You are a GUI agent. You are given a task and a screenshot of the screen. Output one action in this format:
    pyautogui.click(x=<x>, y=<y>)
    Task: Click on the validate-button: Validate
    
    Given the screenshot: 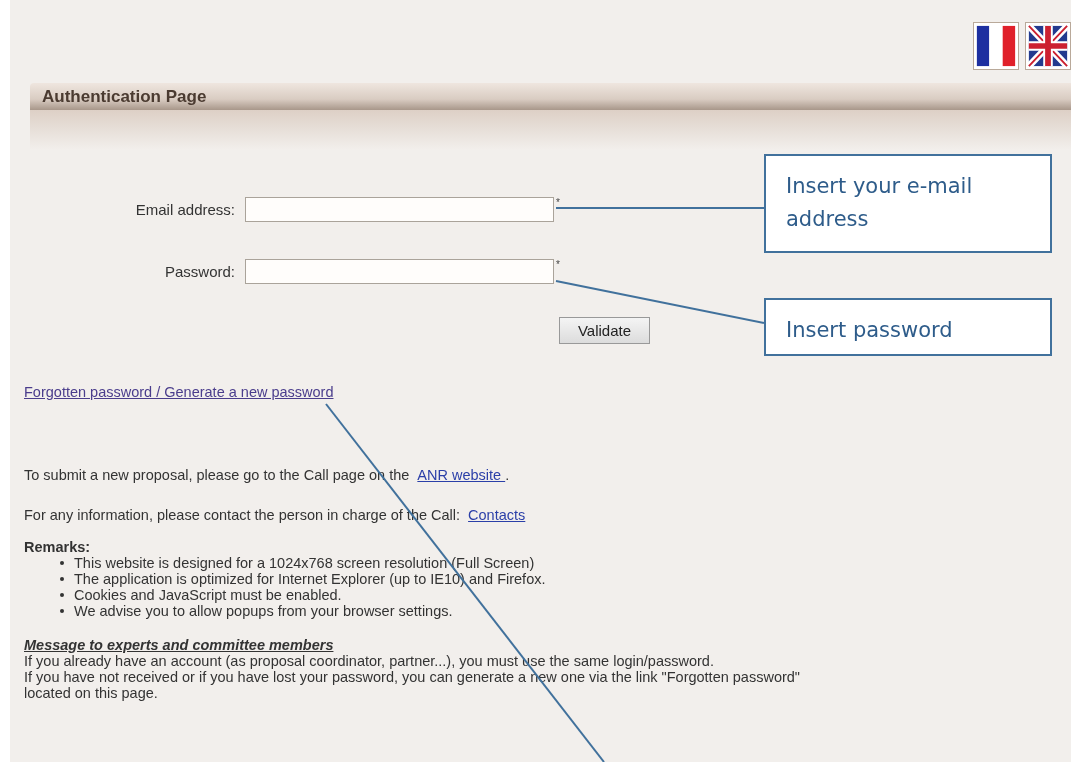 What is the action you would take?
    pyautogui.click(x=604, y=330)
    